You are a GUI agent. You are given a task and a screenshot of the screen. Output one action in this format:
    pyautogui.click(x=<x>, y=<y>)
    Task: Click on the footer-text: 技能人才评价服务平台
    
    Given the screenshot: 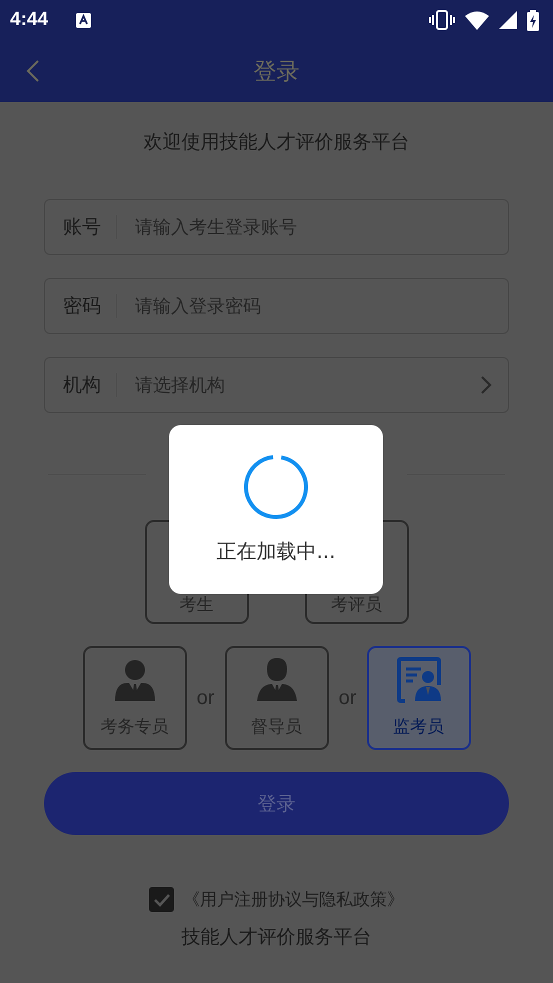 What is the action you would take?
    pyautogui.click(x=277, y=937)
    